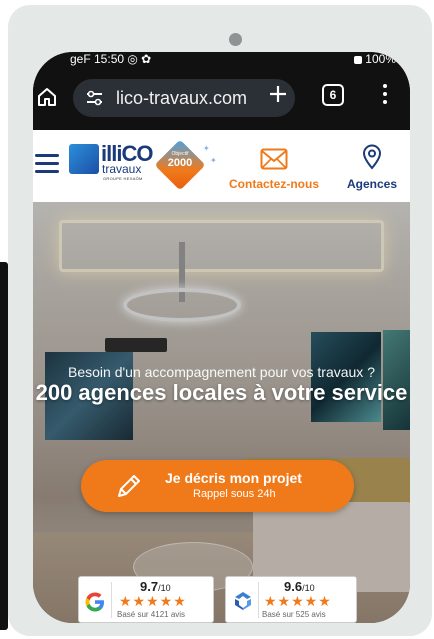 This screenshot has width=434, height=639. What do you see at coordinates (372, 157) in the screenshot?
I see `location-pin-icon` at bounding box center [372, 157].